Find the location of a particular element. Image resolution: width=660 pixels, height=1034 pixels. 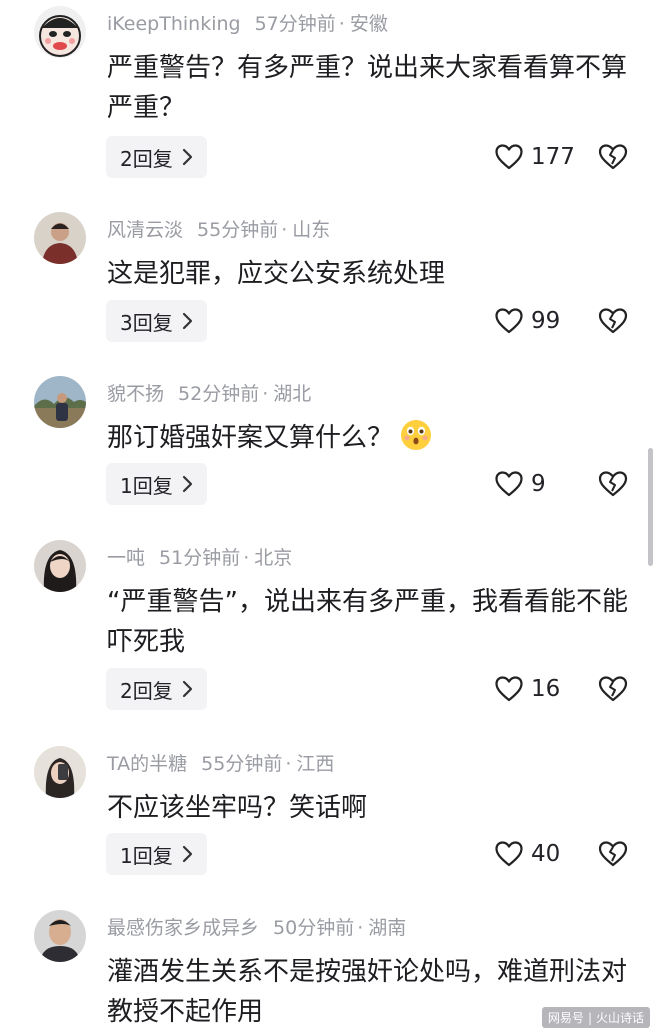

comment-meta: 风清云淡 55分钟前 · 山东 is located at coordinates (218, 230).